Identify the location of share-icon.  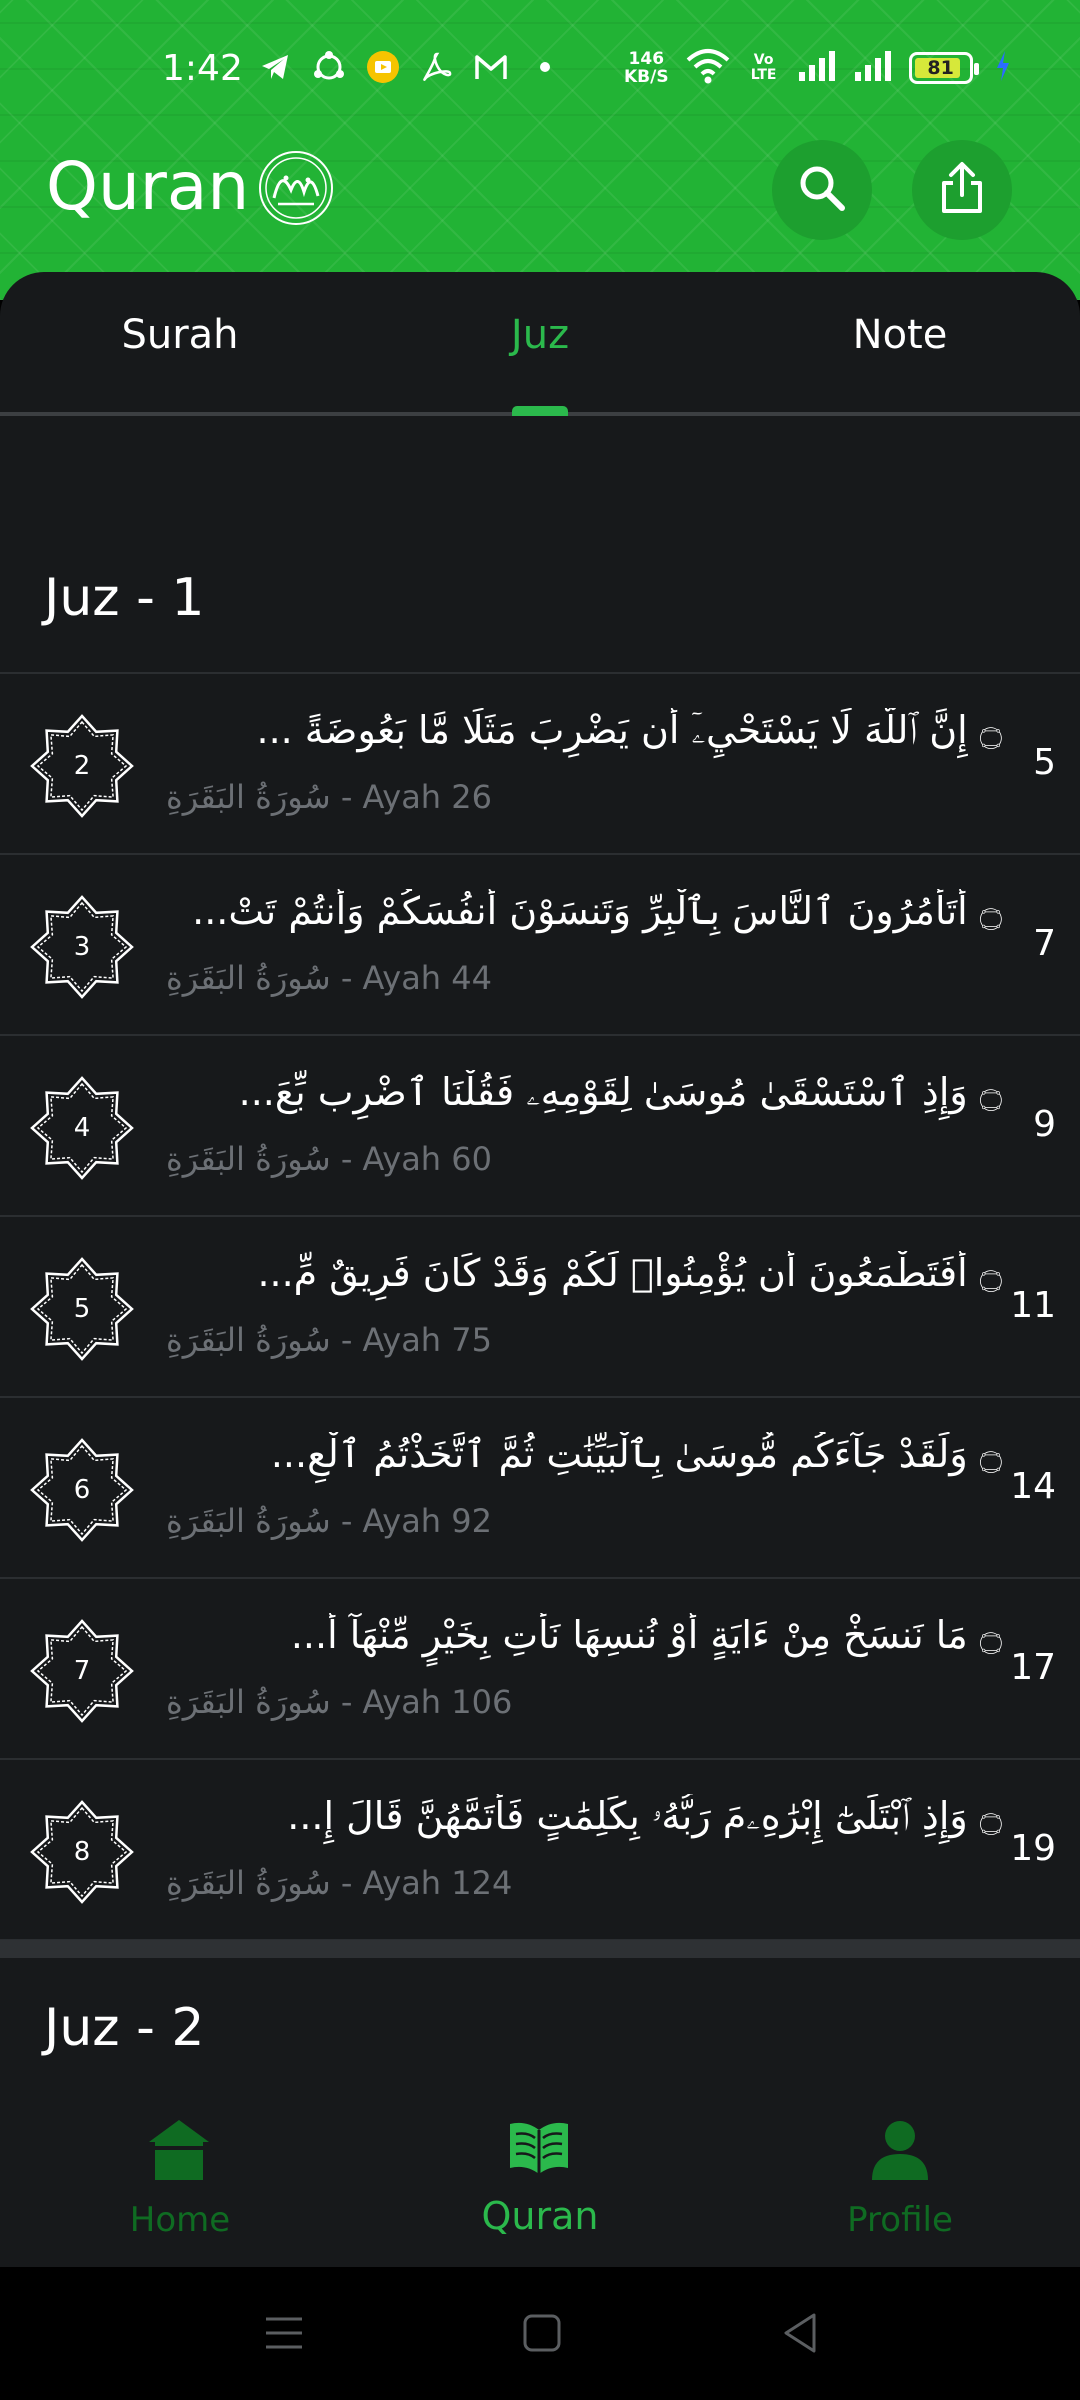
(962, 190).